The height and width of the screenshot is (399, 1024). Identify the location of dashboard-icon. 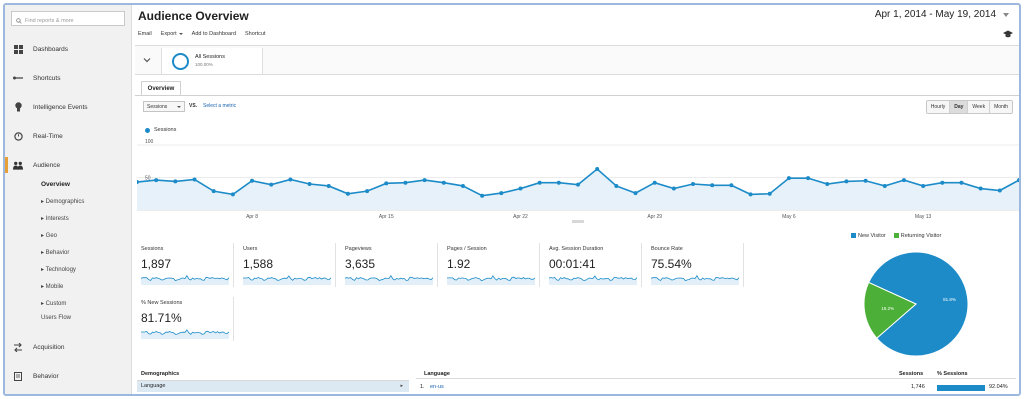
(18, 49).